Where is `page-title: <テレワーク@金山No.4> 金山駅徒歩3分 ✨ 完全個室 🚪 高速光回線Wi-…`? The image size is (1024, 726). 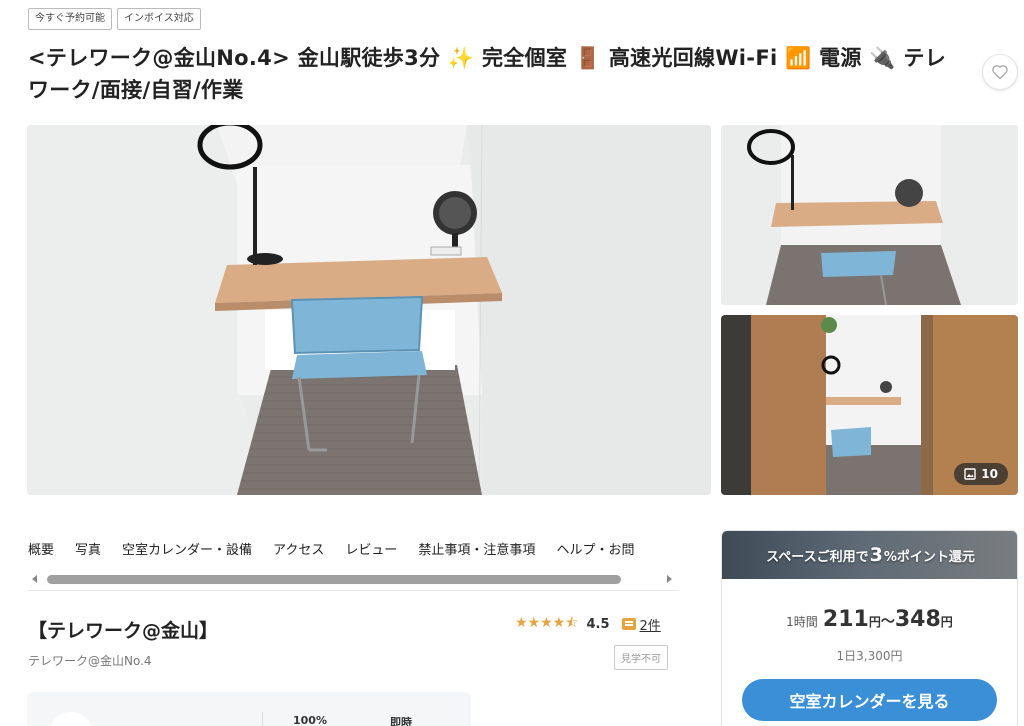
page-title: <テレワーク@金山No.4> 金山駅徒歩3分 ✨ 完全個室 🚪 高速光回線Wi-… is located at coordinates (487, 74).